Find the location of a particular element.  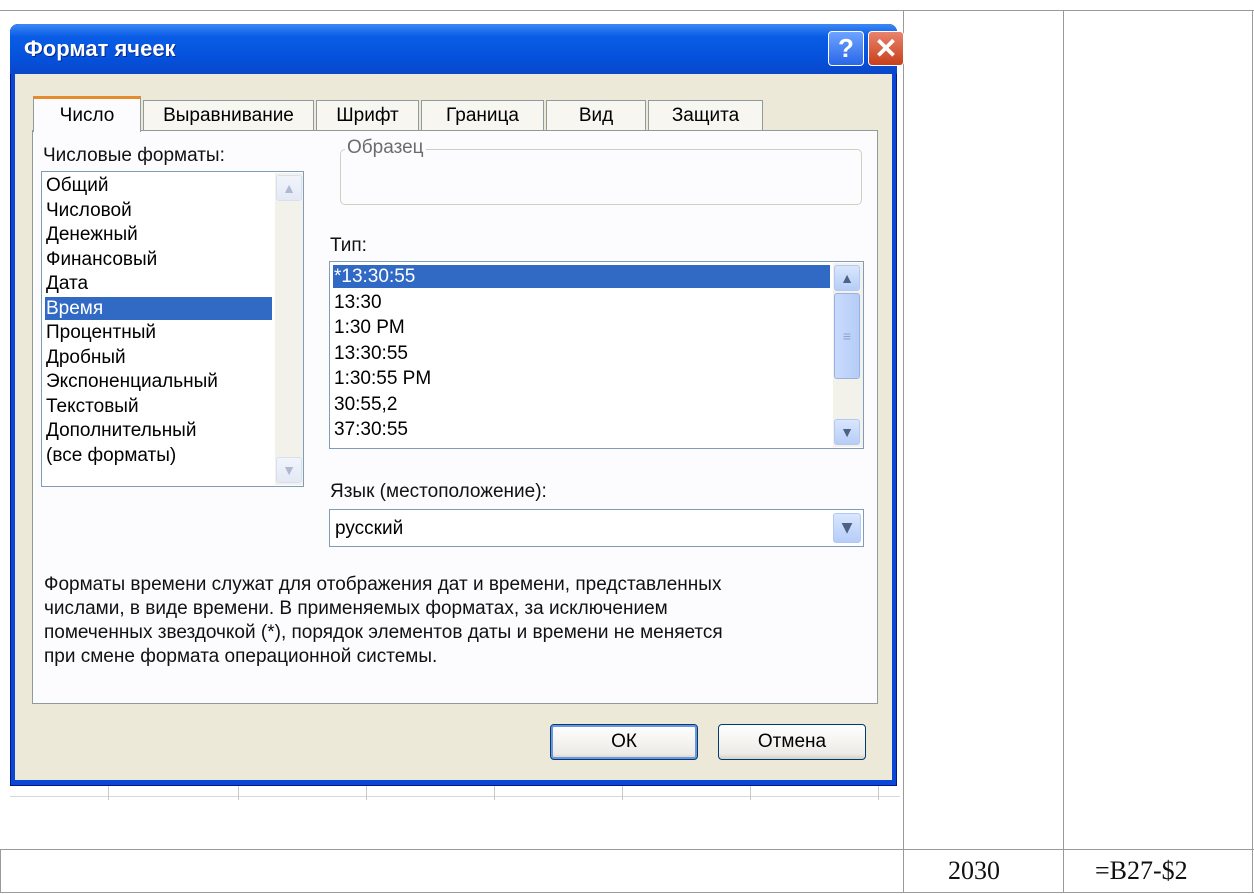

tab-alignment: Выравнивание is located at coordinates (228, 115).